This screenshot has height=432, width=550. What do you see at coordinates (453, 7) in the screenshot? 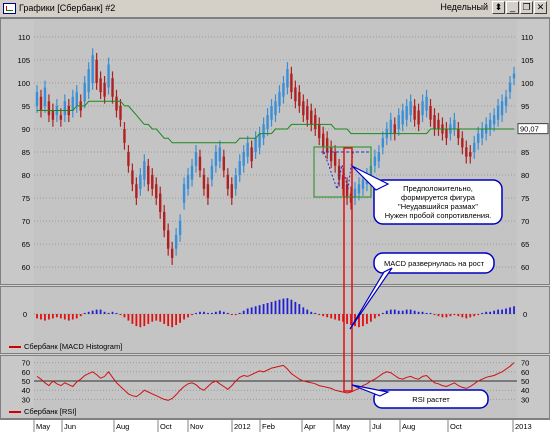
I see `period-label: Недельный` at bounding box center [453, 7].